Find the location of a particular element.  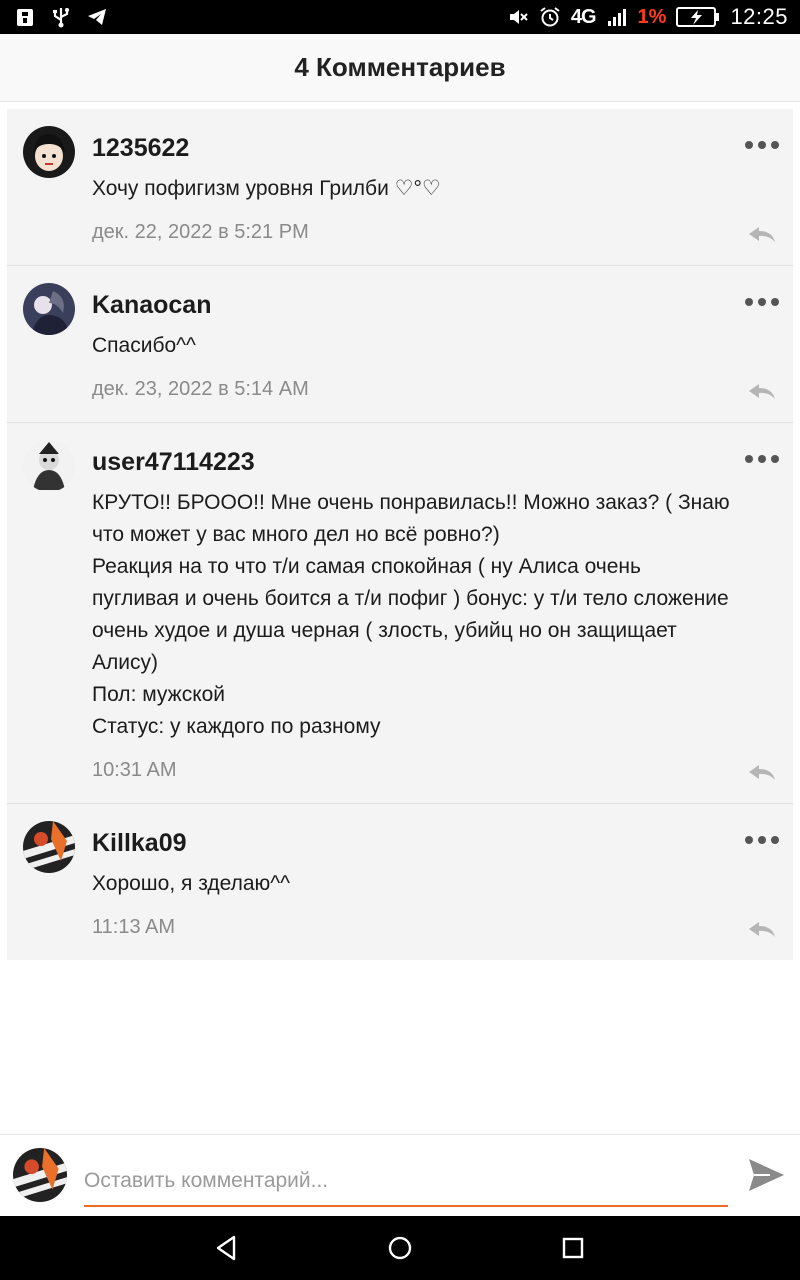

back-icon is located at coordinates (227, 1248).